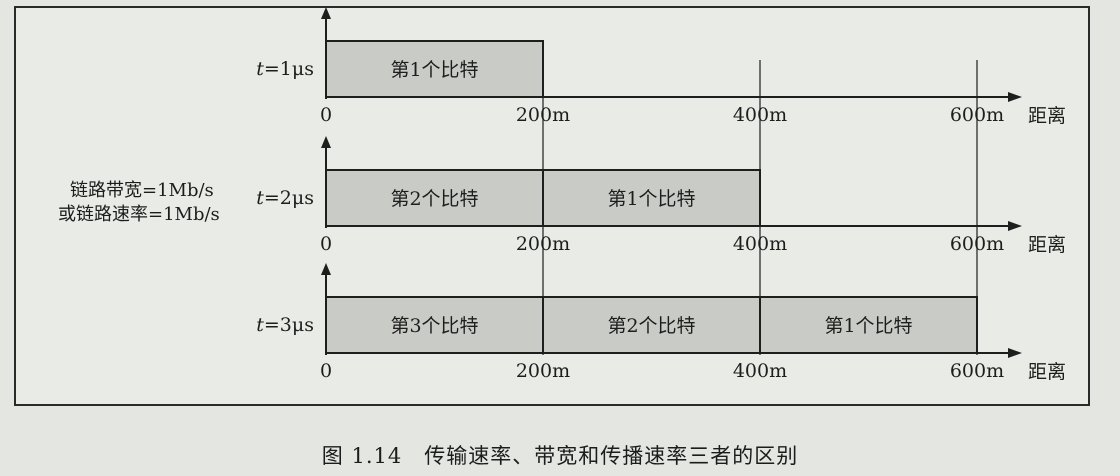 The height and width of the screenshot is (476, 1120). Describe the element at coordinates (326, 371) in the screenshot. I see `row-3-tick-1: 0` at that location.